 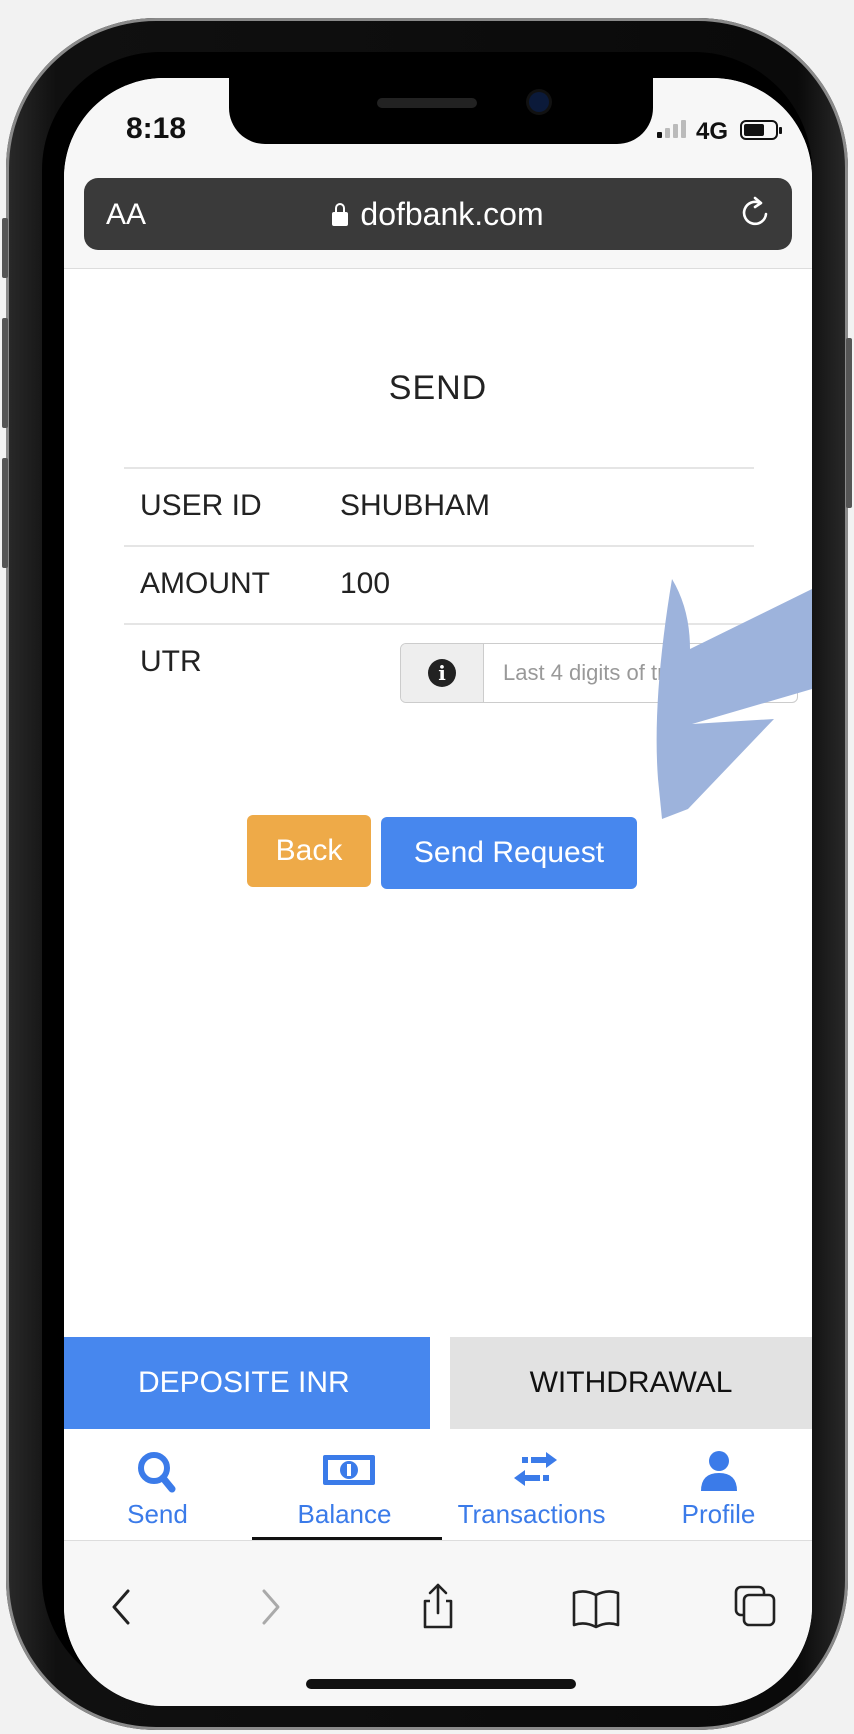 What do you see at coordinates (201, 505) in the screenshot?
I see `user-id-label: USER ID` at bounding box center [201, 505].